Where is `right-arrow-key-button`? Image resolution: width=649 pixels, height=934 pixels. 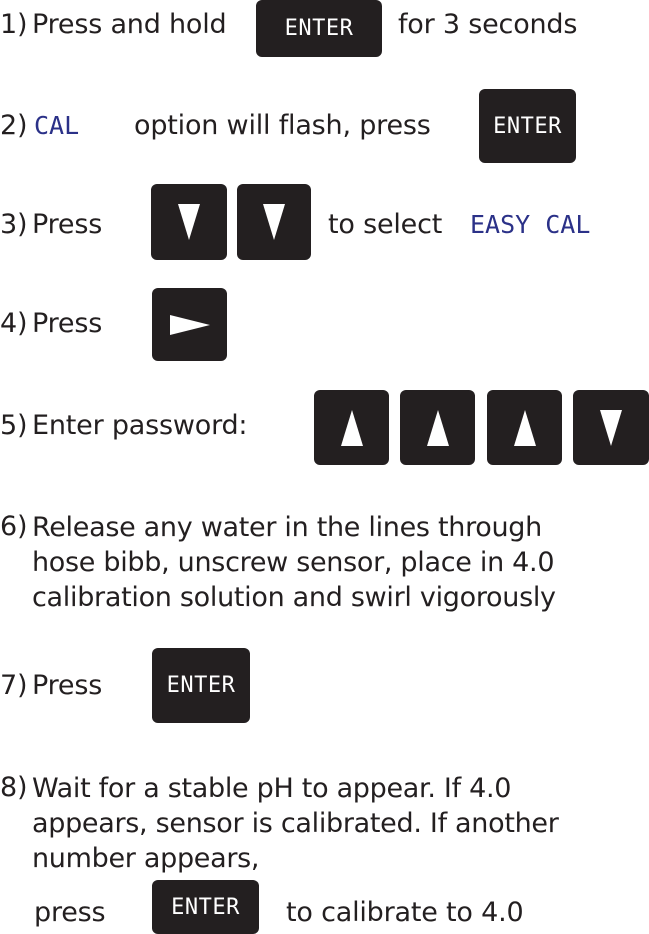 right-arrow-key-button is located at coordinates (189, 324).